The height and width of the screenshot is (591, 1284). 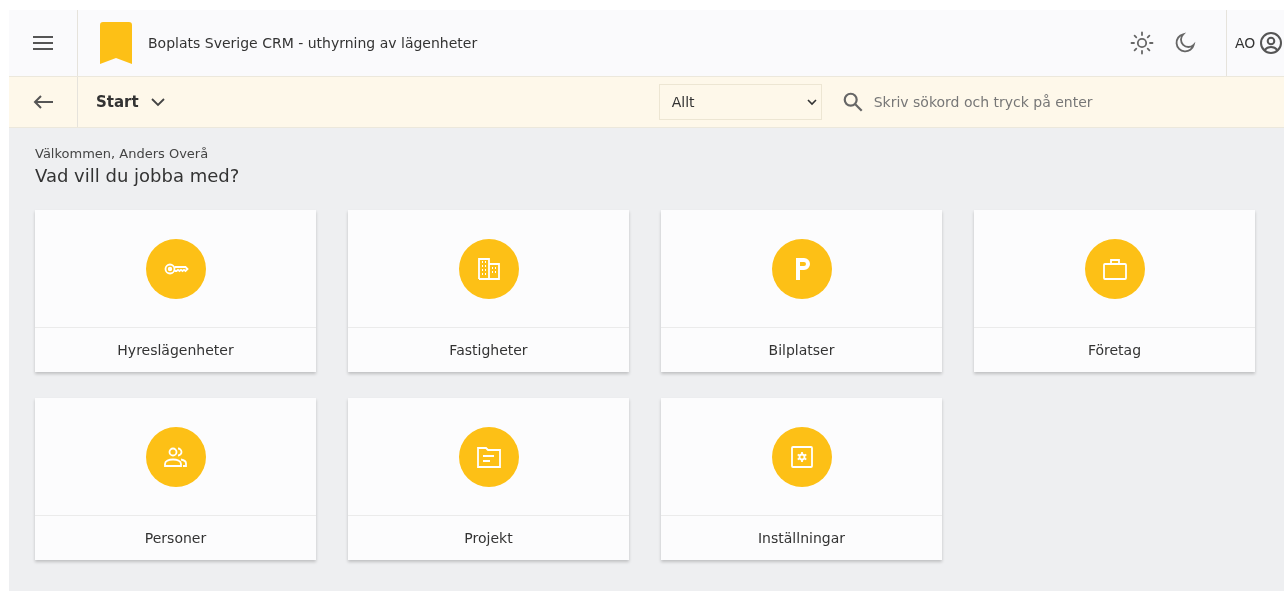 I want to click on module-tile: Företag, so click(x=1114, y=291).